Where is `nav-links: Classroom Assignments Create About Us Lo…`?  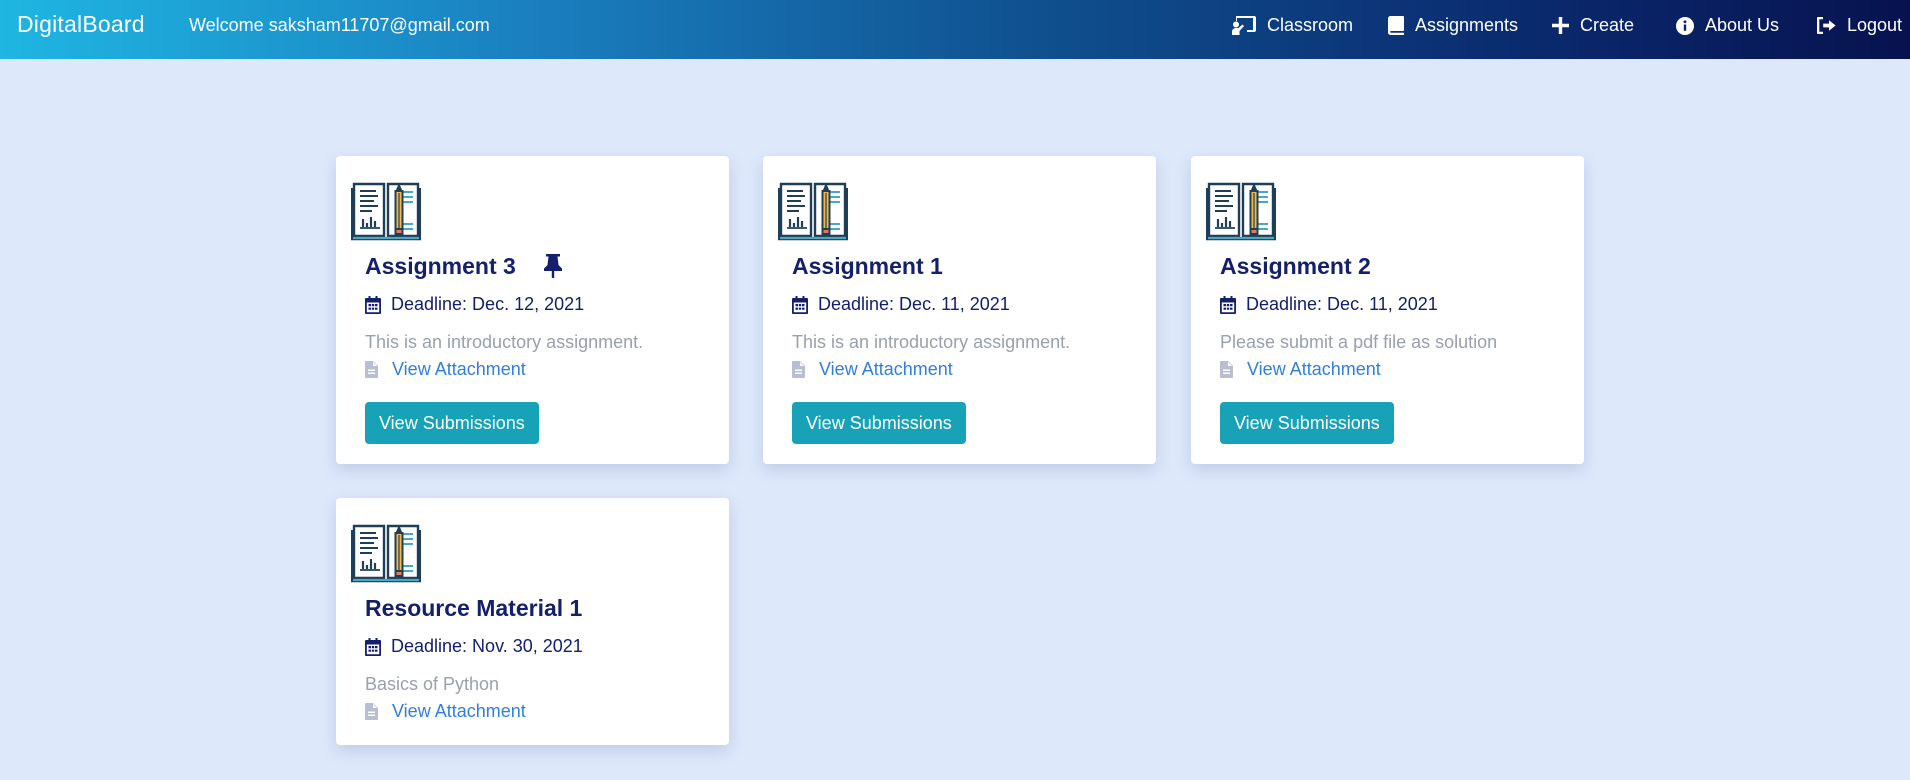
nav-links: Classroom Assignments Create About Us Lo… is located at coordinates (955, 29).